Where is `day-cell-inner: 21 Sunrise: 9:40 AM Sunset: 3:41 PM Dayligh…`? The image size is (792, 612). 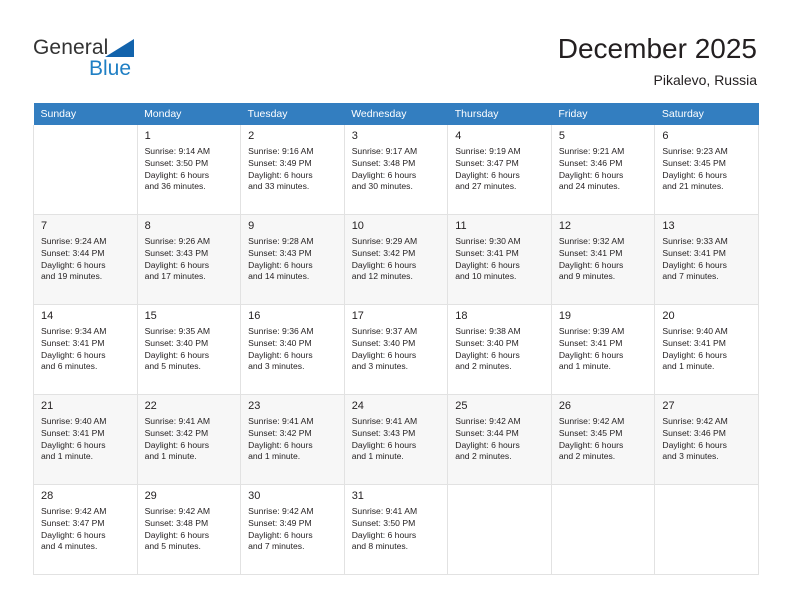
day-cell-inner: 21 Sunrise: 9:40 AM Sunset: 3:41 PM Dayligh… is located at coordinates (85, 437).